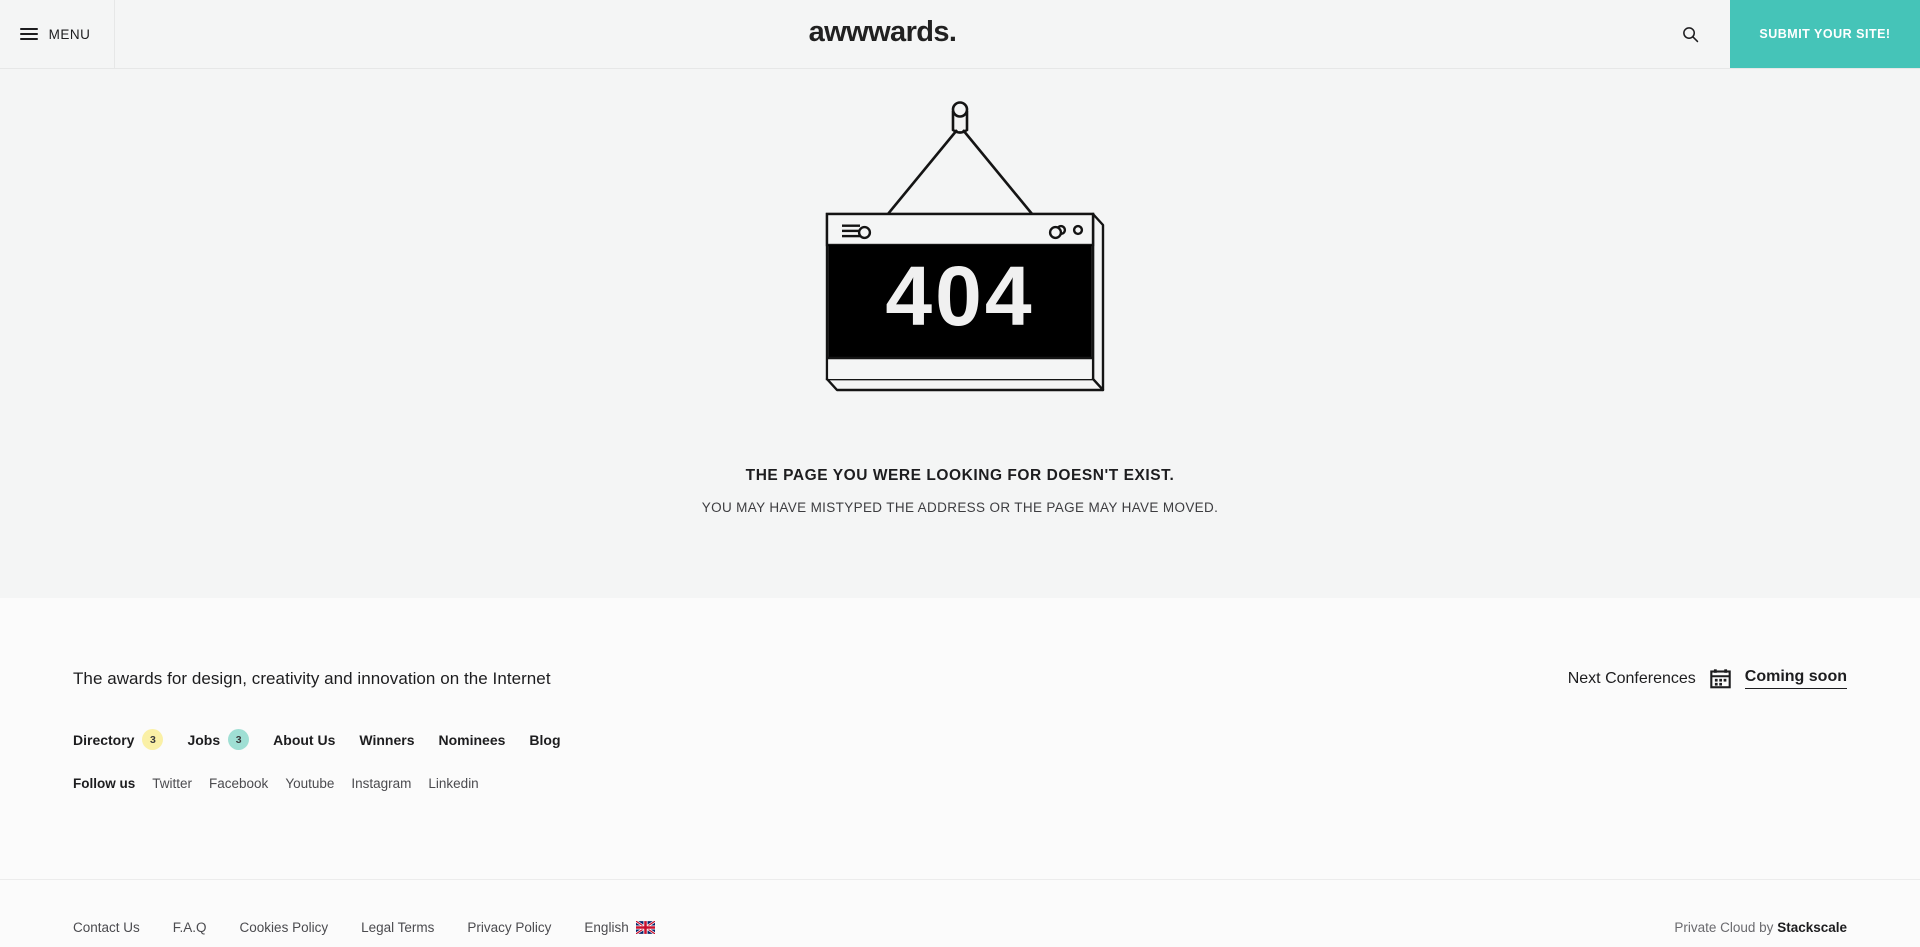 Image resolution: width=1920 pixels, height=947 pixels. I want to click on social-link-linkedin: Linkedin, so click(453, 783).